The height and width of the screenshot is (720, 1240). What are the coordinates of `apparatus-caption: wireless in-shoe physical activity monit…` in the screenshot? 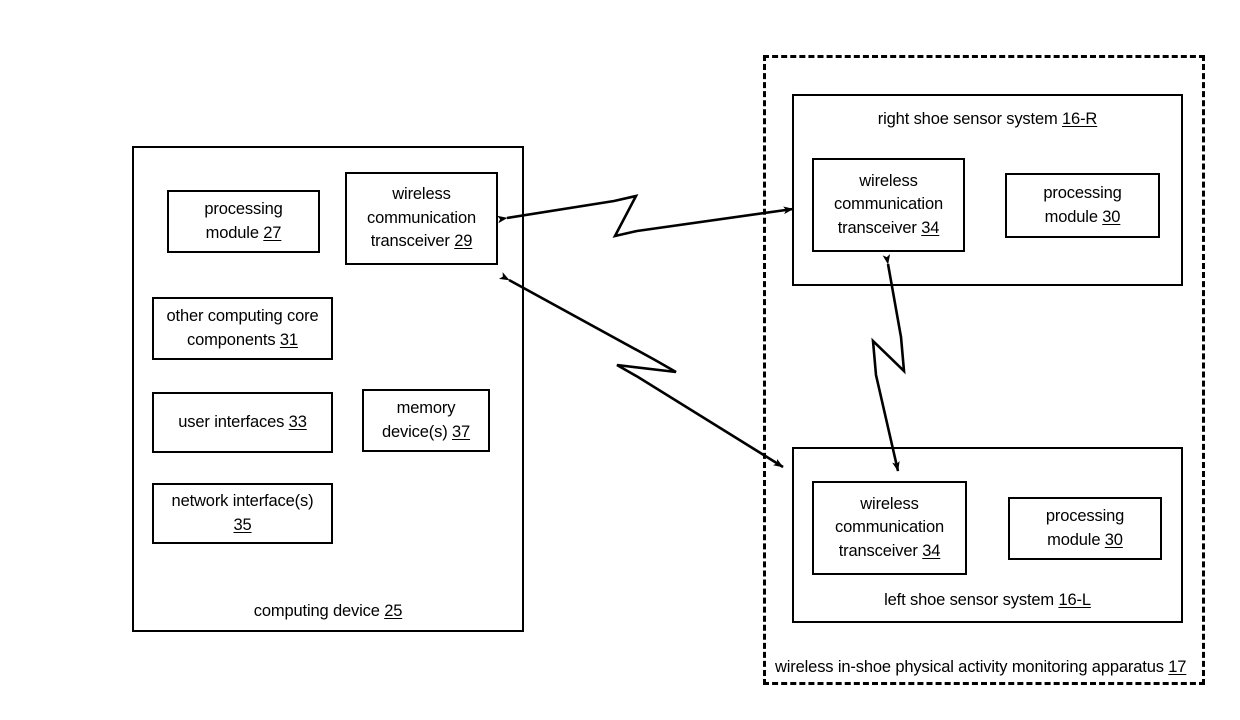 It's located at (984, 668).